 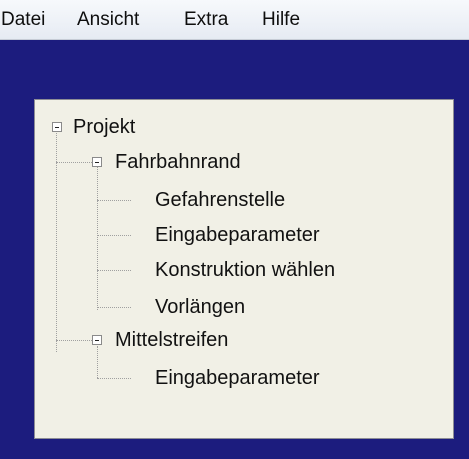 What do you see at coordinates (97, 162) in the screenshot?
I see `collapse-fahrbahnrand-icon` at bounding box center [97, 162].